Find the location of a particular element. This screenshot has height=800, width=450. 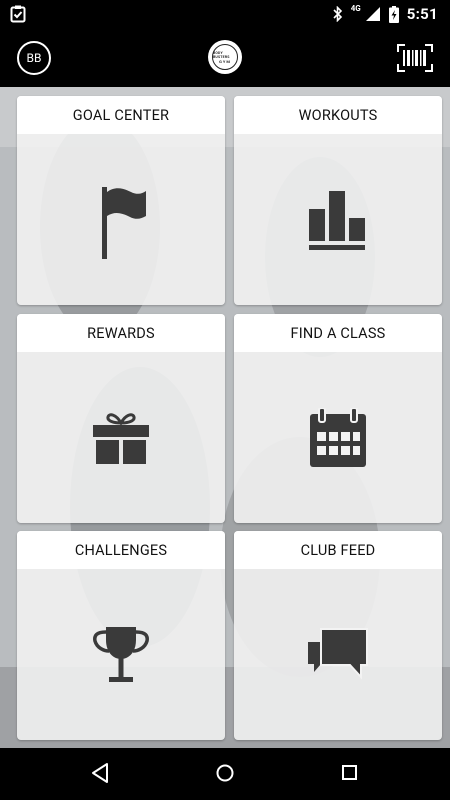

home-icon is located at coordinates (225, 773).